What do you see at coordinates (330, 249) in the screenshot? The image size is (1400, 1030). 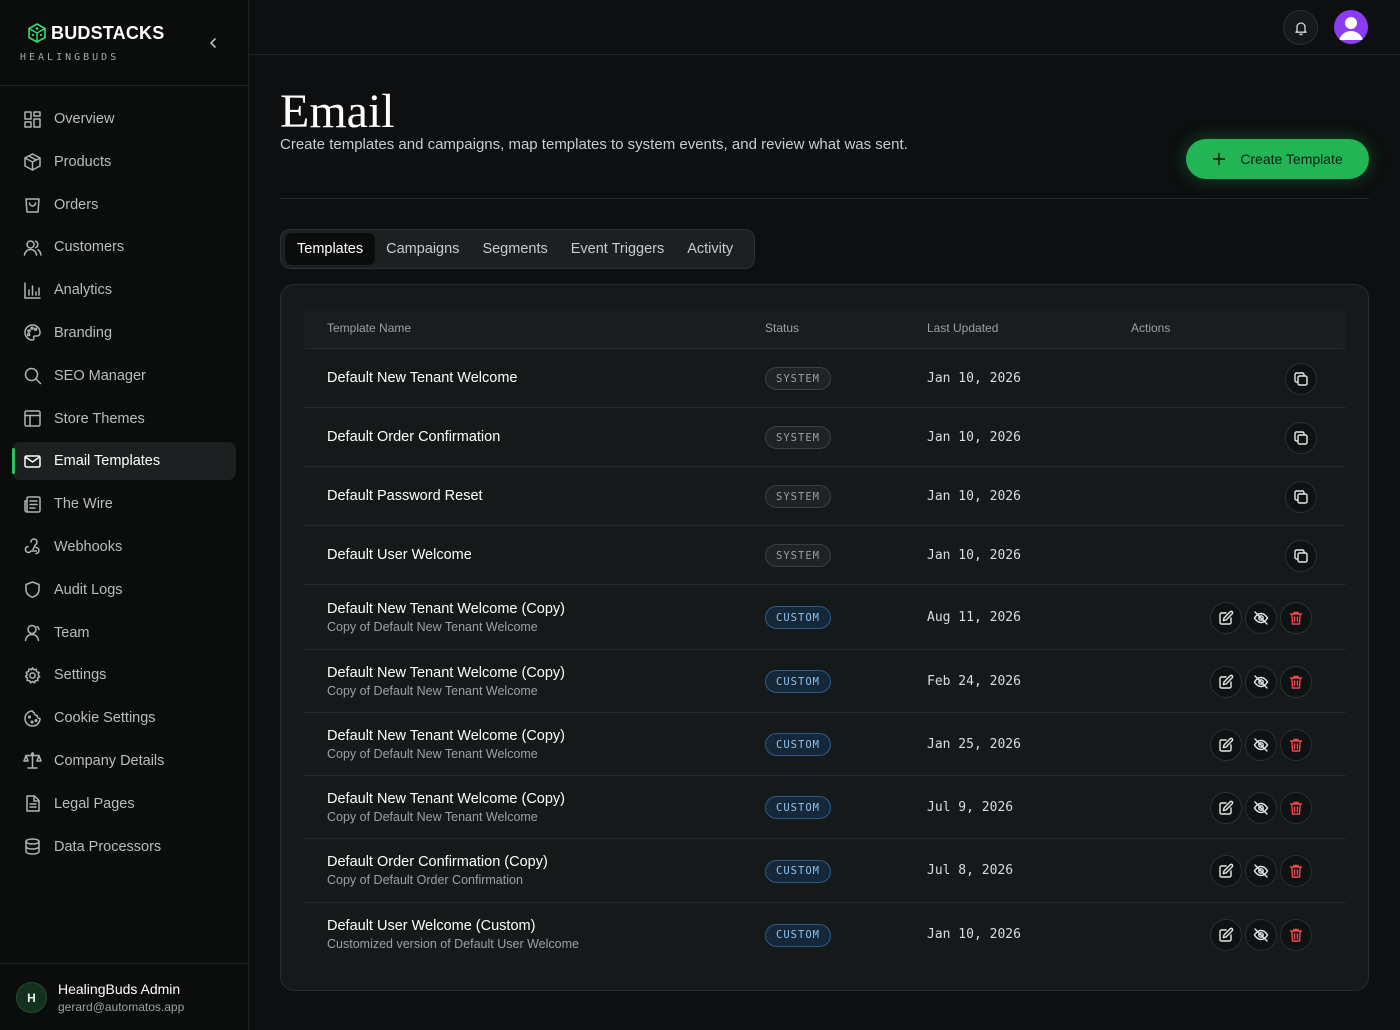 I see `tab-templates: Templates` at bounding box center [330, 249].